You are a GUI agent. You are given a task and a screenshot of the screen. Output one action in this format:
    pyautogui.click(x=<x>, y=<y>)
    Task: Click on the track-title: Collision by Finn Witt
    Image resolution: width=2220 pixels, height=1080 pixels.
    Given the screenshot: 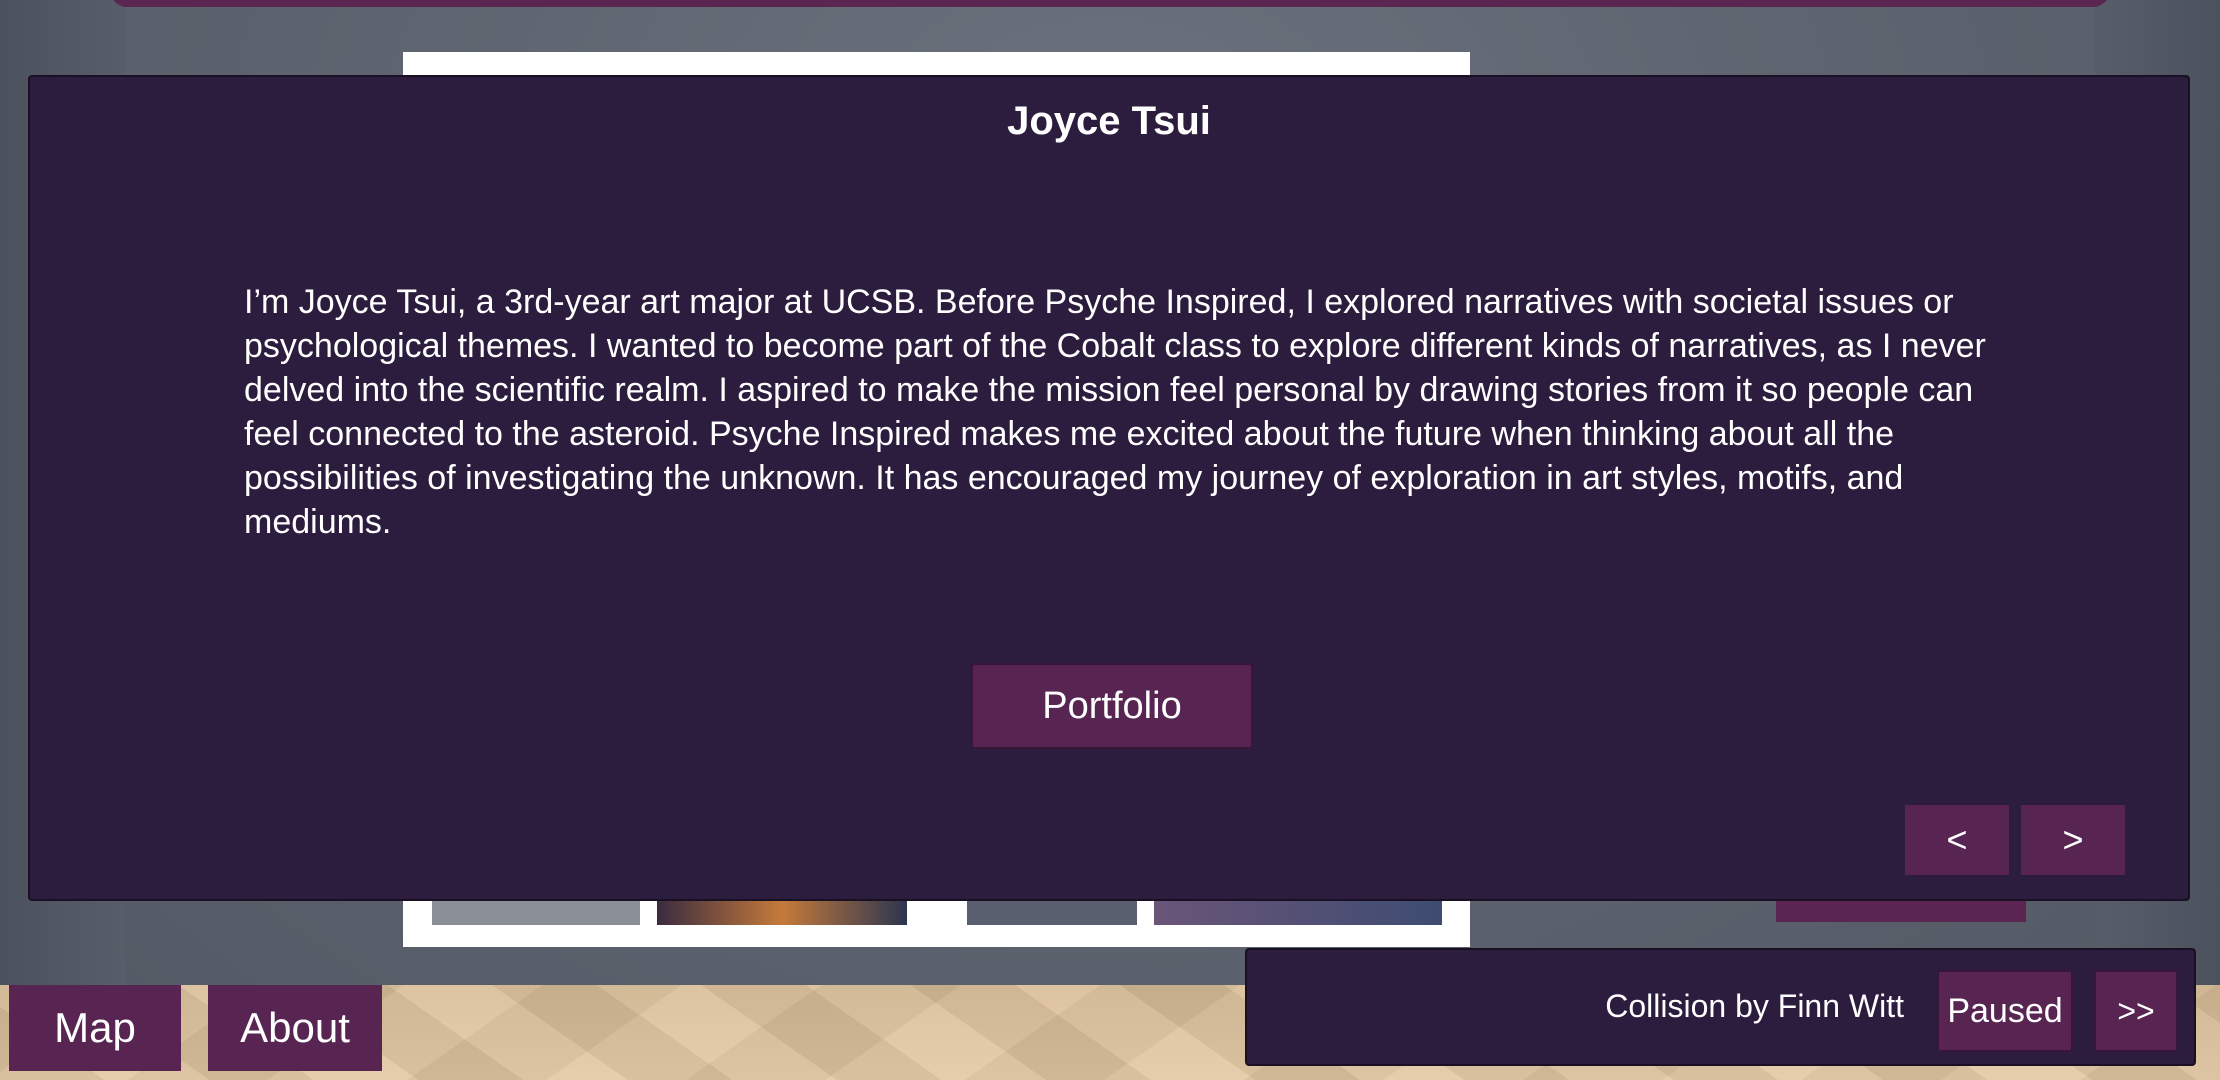 What is the action you would take?
    pyautogui.click(x=1754, y=1006)
    